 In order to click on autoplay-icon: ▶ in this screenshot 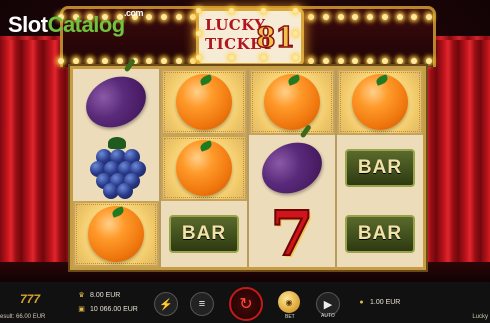, I will do `click(328, 304)`.